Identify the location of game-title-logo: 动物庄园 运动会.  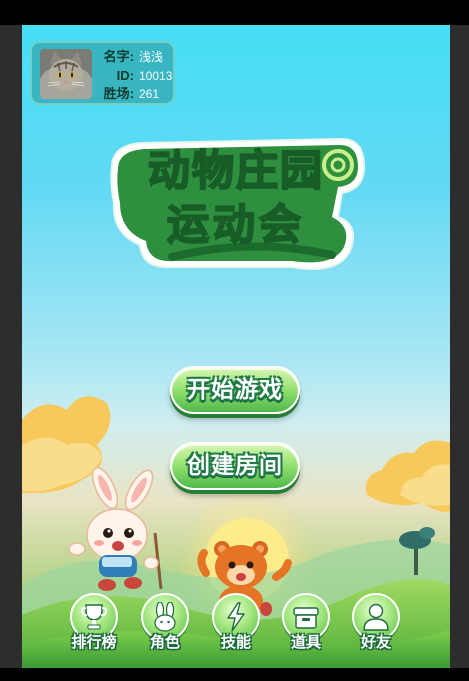
(238, 203).